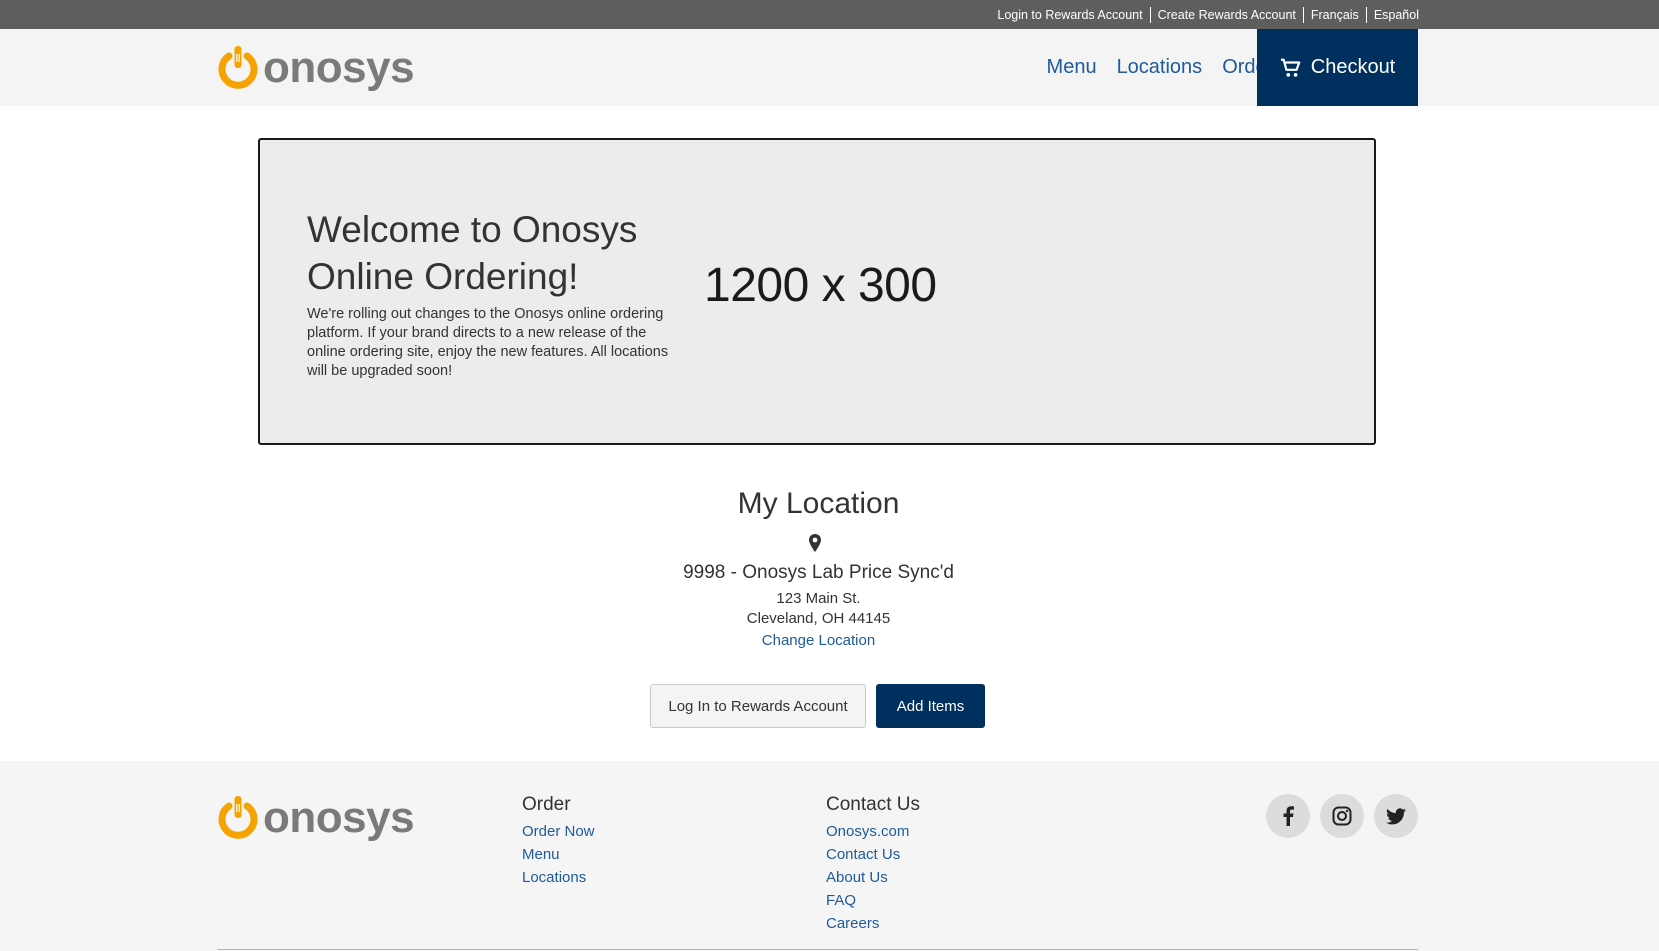  What do you see at coordinates (1290, 67) in the screenshot?
I see `cart-icon` at bounding box center [1290, 67].